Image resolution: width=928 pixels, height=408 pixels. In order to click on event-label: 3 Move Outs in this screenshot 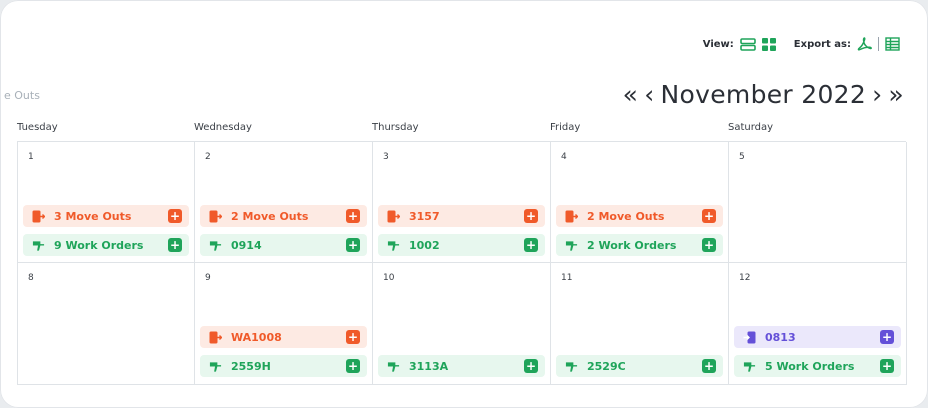, I will do `click(93, 216)`.